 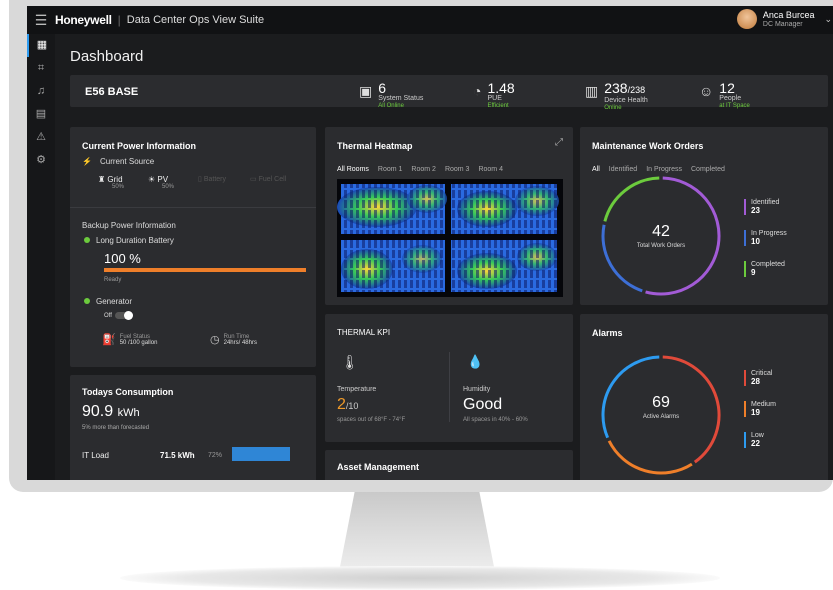 What do you see at coordinates (168, 187) in the screenshot?
I see `source-pv-pct: 50%` at bounding box center [168, 187].